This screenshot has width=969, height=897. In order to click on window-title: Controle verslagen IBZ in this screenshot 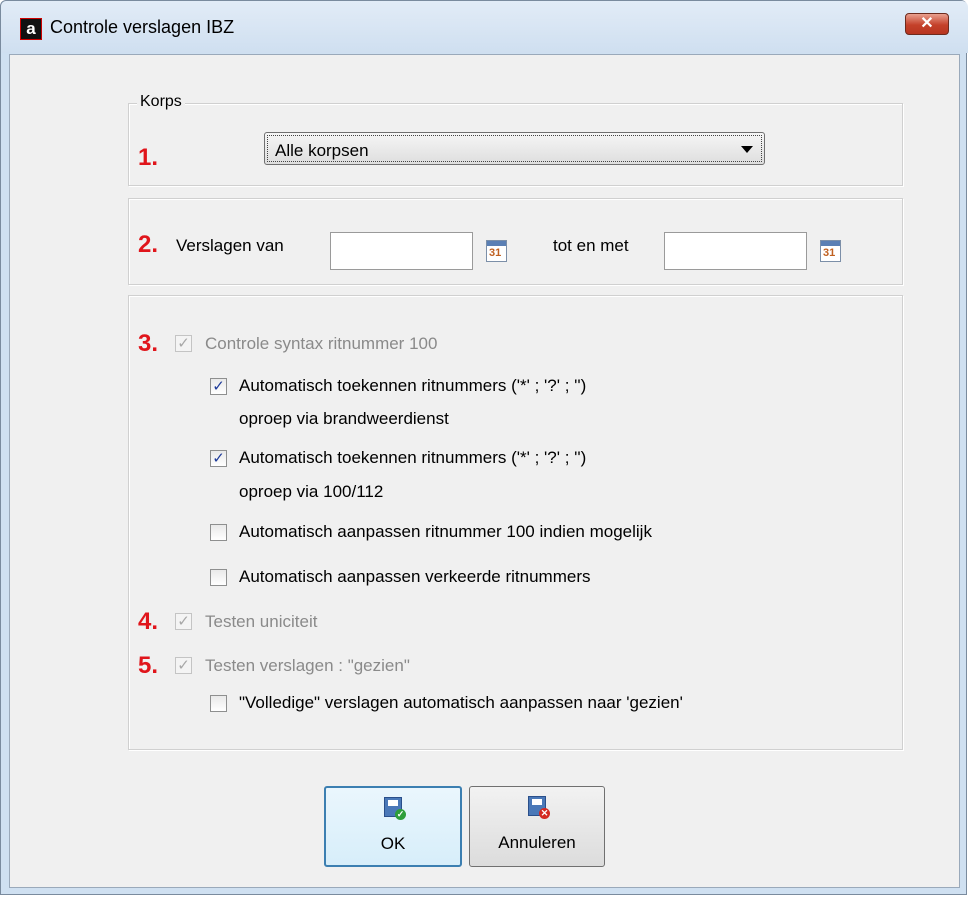, I will do `click(142, 27)`.